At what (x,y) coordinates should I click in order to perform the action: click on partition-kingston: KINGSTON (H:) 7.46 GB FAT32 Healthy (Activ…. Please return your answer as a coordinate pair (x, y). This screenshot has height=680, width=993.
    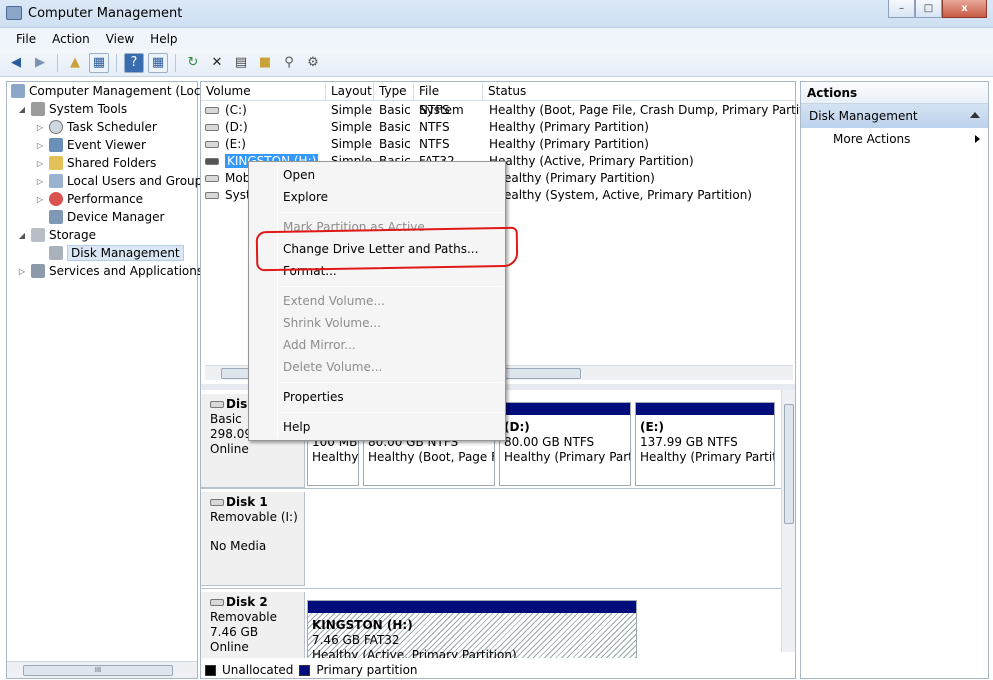
    Looking at the image, I should click on (472, 629).